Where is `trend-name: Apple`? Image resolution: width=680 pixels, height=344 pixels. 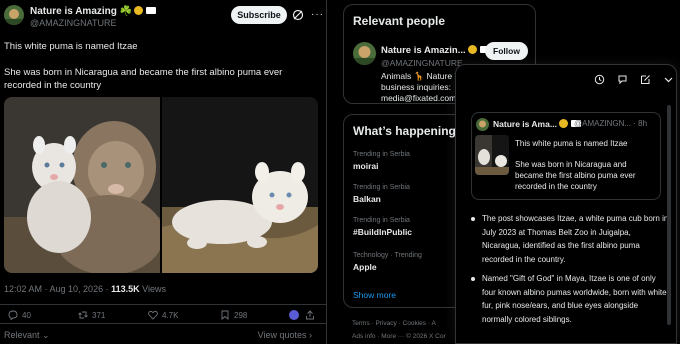
trend-name: Apple is located at coordinates (365, 267).